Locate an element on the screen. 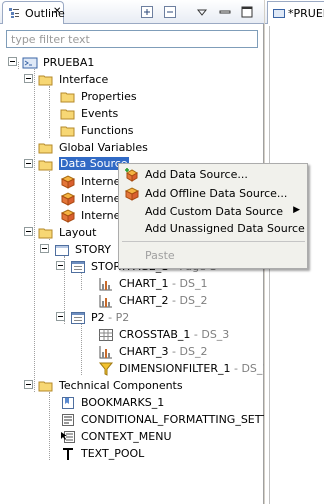 This screenshot has width=324, height=504. bookmarks-icon is located at coordinates (68, 403).